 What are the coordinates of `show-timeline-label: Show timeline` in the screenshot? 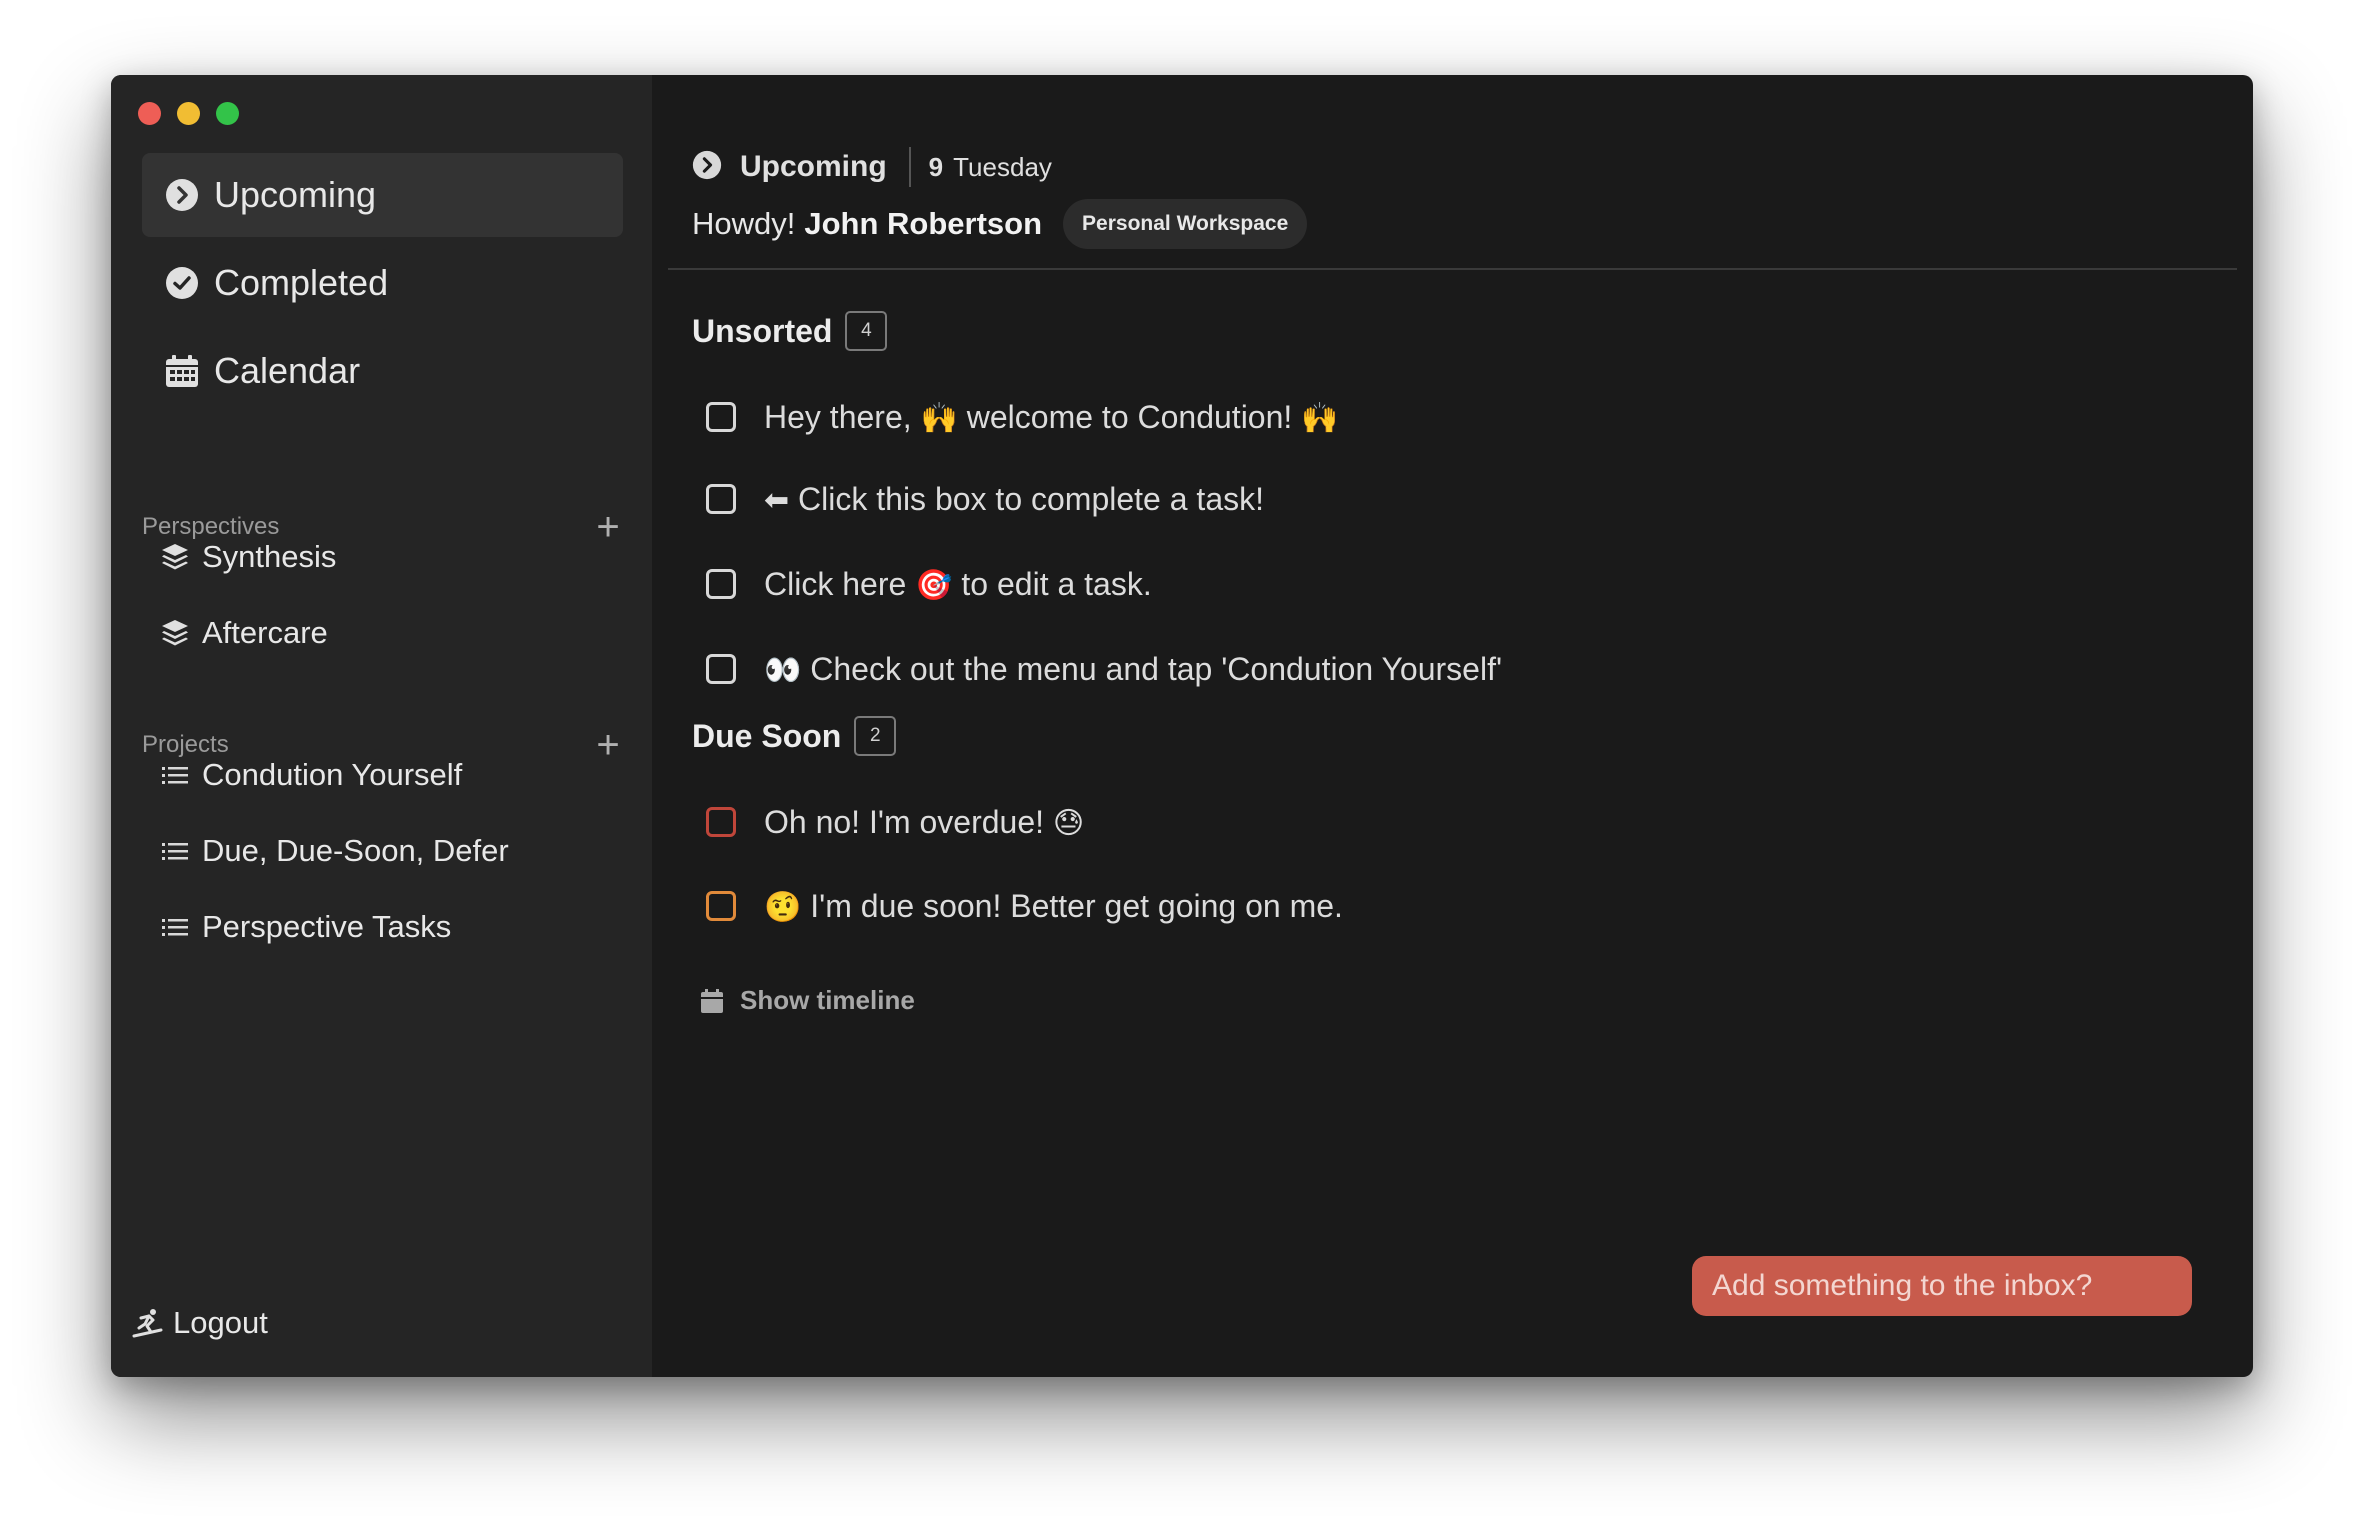 It's located at (827, 1000).